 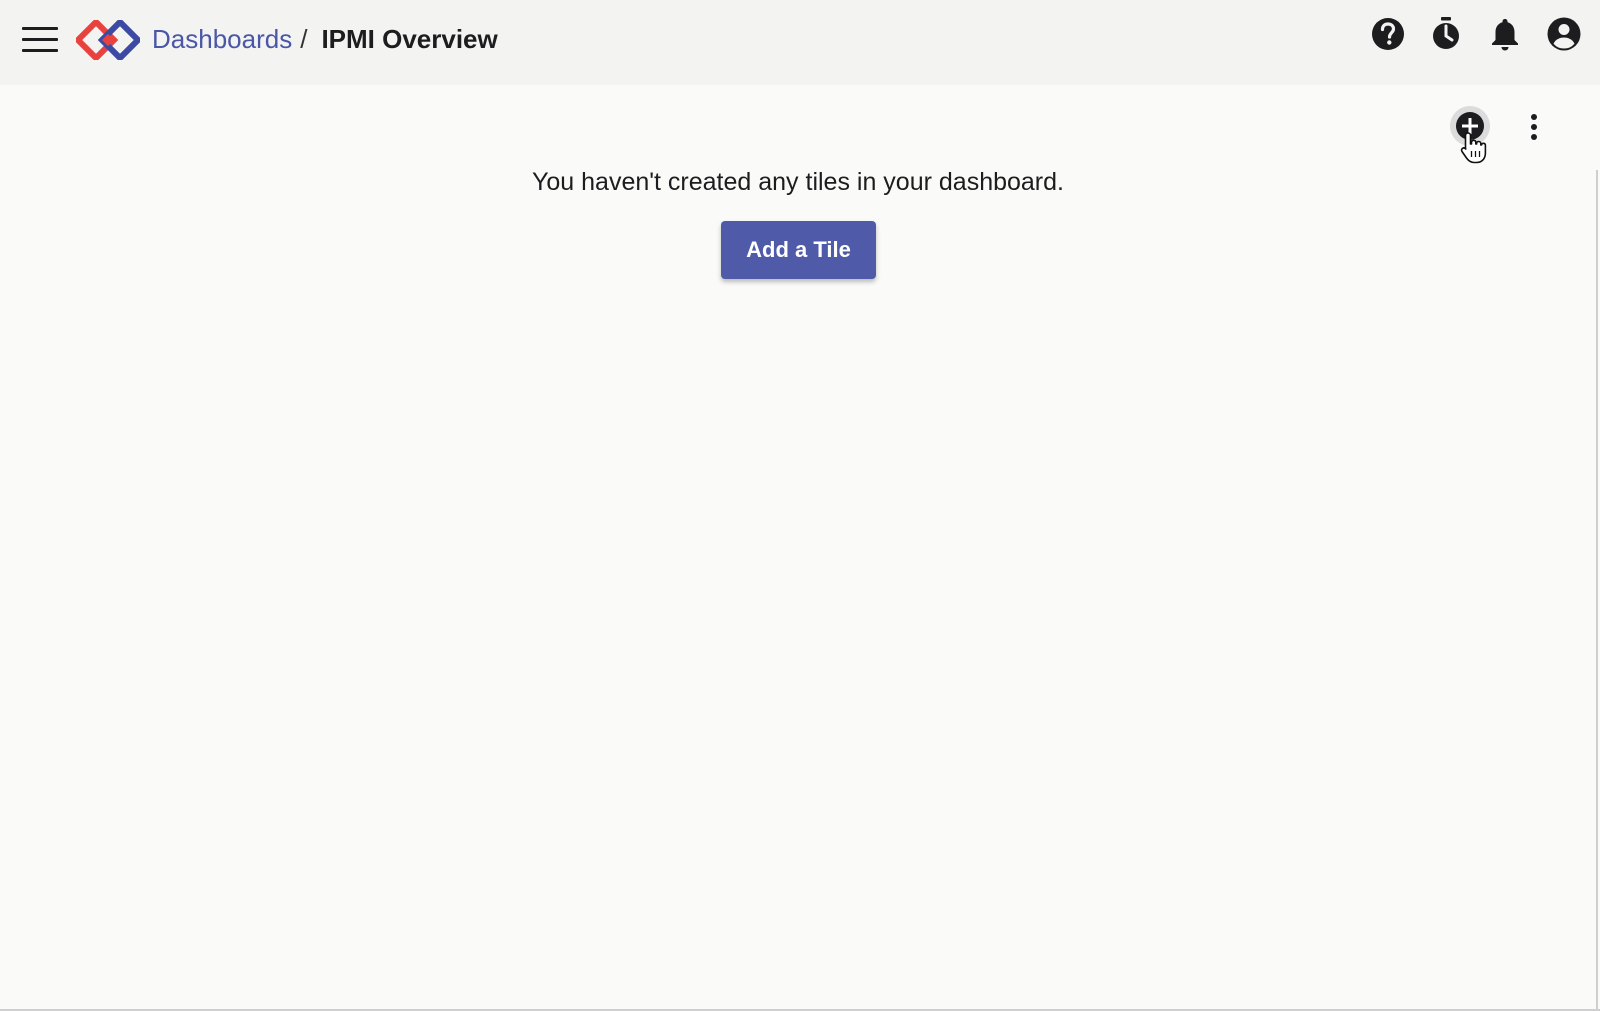 I want to click on content-right-border, so click(x=1597, y=590).